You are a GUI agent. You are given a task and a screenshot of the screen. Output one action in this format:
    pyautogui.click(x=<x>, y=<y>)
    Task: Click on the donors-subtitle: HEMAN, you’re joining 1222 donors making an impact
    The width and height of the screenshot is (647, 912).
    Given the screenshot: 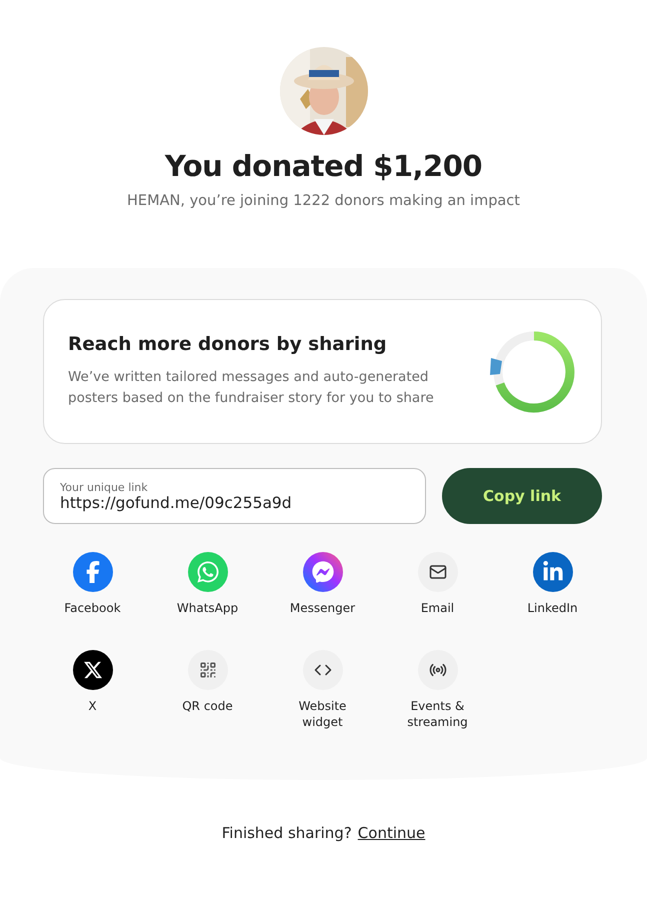 What is the action you would take?
    pyautogui.click(x=323, y=201)
    